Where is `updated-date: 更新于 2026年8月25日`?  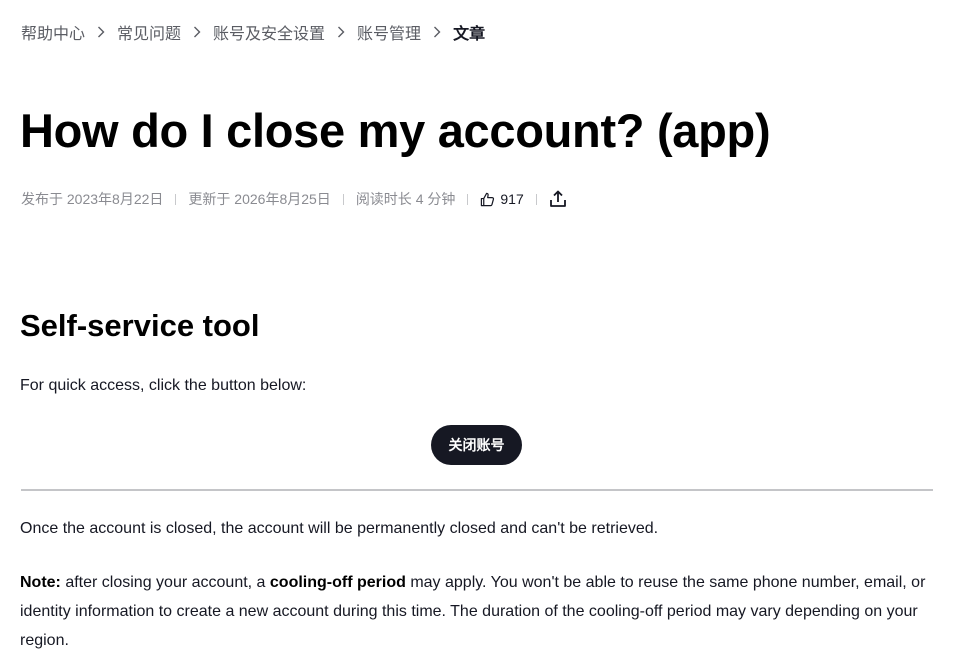
updated-date: 更新于 2026年8月25日 is located at coordinates (259, 199).